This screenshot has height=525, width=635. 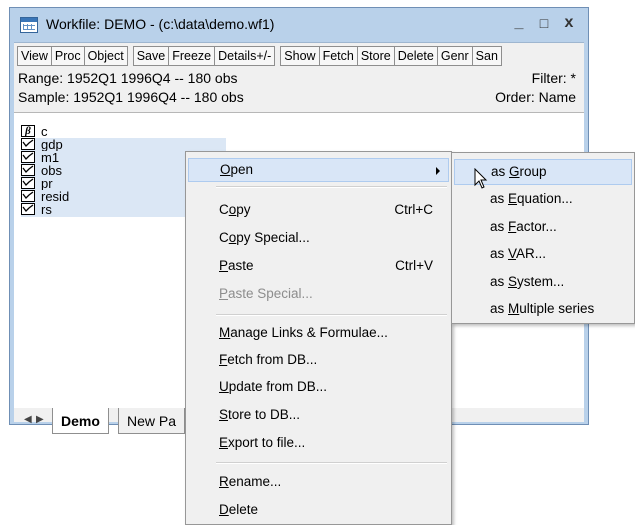 I want to click on toolbar-button-show: Show, so click(x=300, y=55).